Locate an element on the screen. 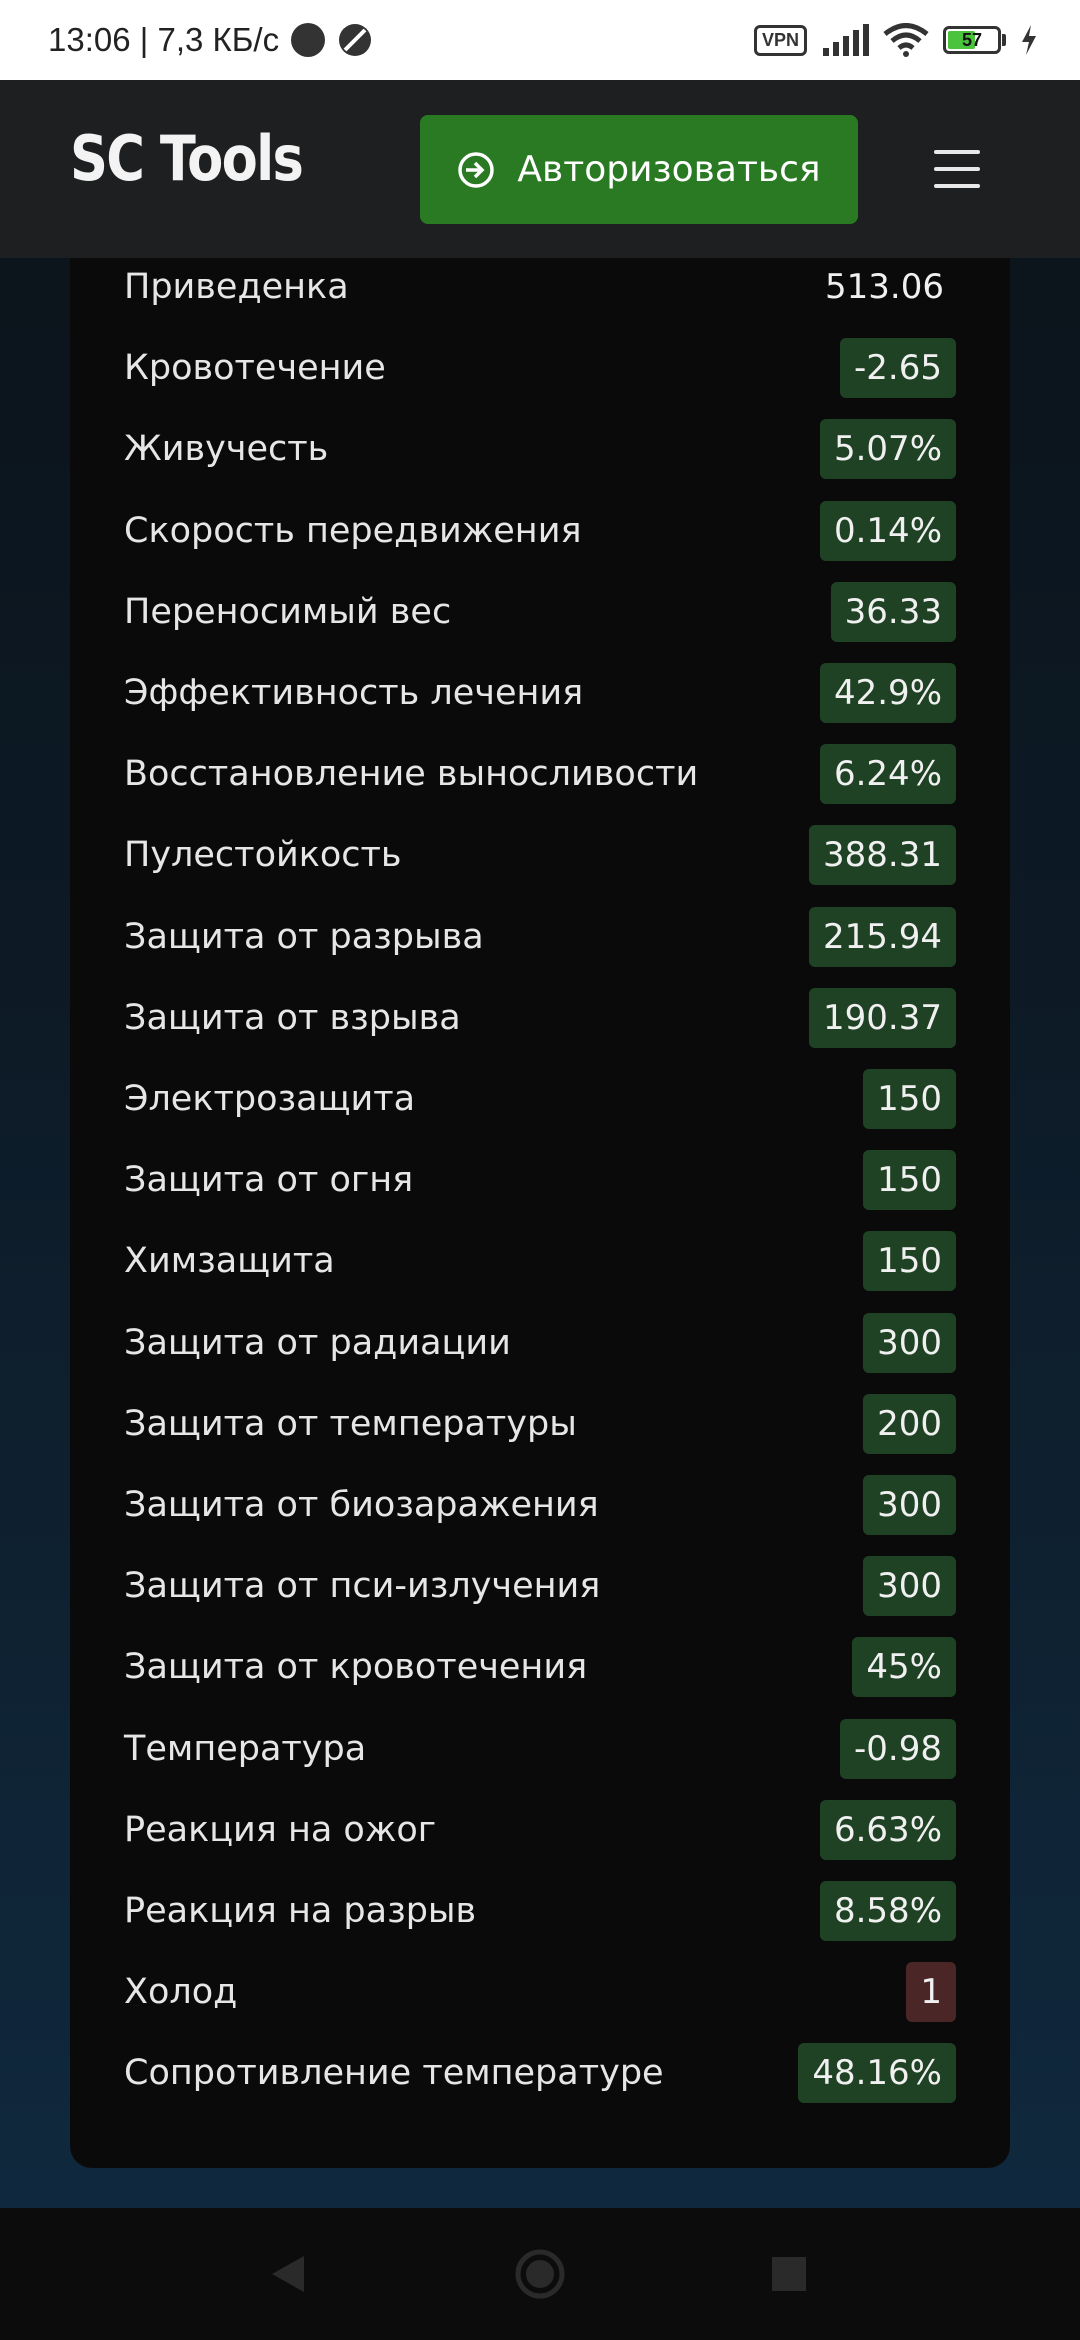 Image resolution: width=1080 pixels, height=2340 pixels. stat-value: -0.98 is located at coordinates (898, 1748).